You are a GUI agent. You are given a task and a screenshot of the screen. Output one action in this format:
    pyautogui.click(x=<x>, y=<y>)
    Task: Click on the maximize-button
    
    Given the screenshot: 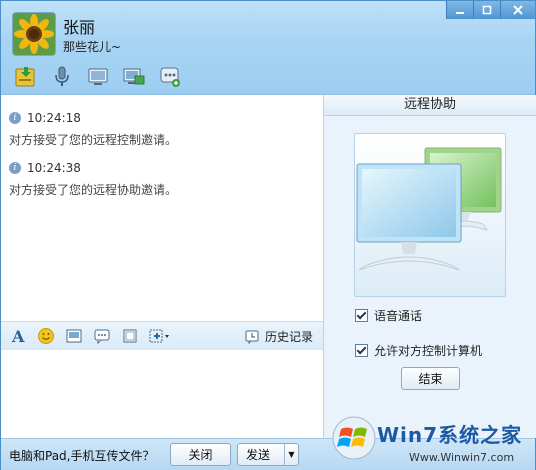 What is the action you would take?
    pyautogui.click(x=486, y=10)
    